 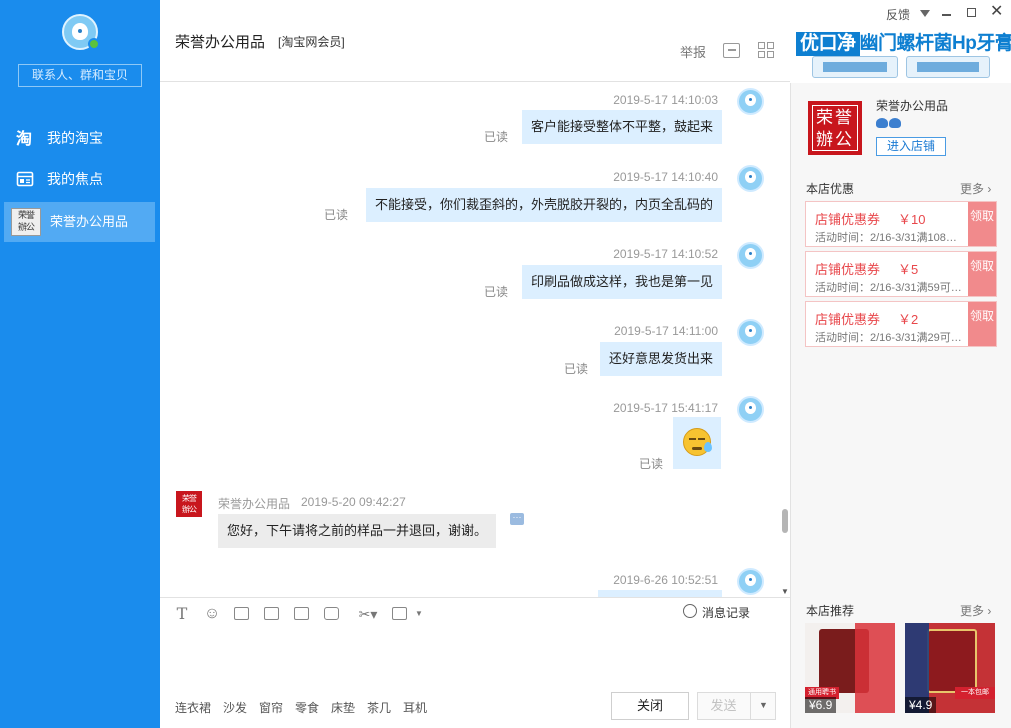 I want to click on shop-logo: 荣誉 辦公, so click(x=835, y=128).